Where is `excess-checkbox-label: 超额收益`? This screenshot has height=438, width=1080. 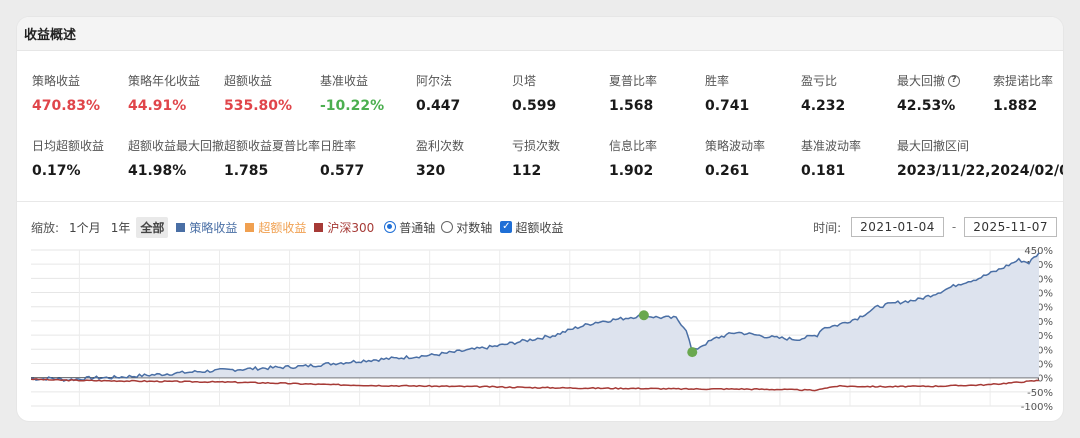 excess-checkbox-label: 超额收益 is located at coordinates (539, 227).